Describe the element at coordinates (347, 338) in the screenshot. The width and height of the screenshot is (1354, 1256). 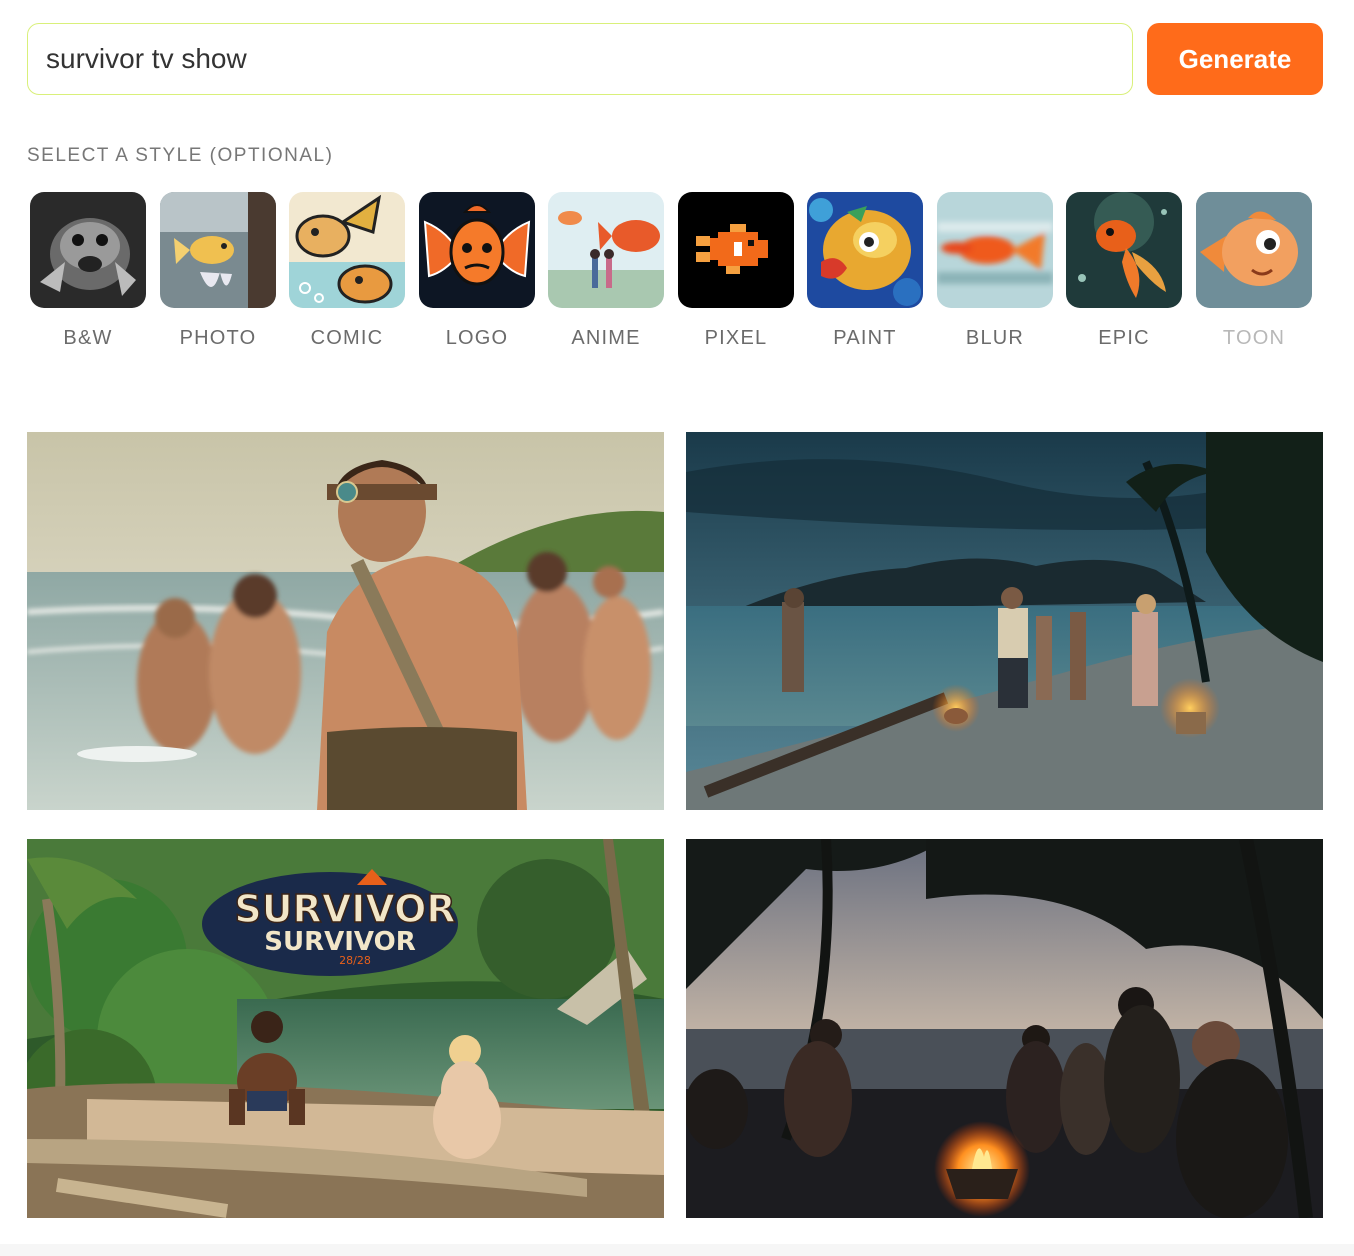
I see `style-label: COMIC` at that location.